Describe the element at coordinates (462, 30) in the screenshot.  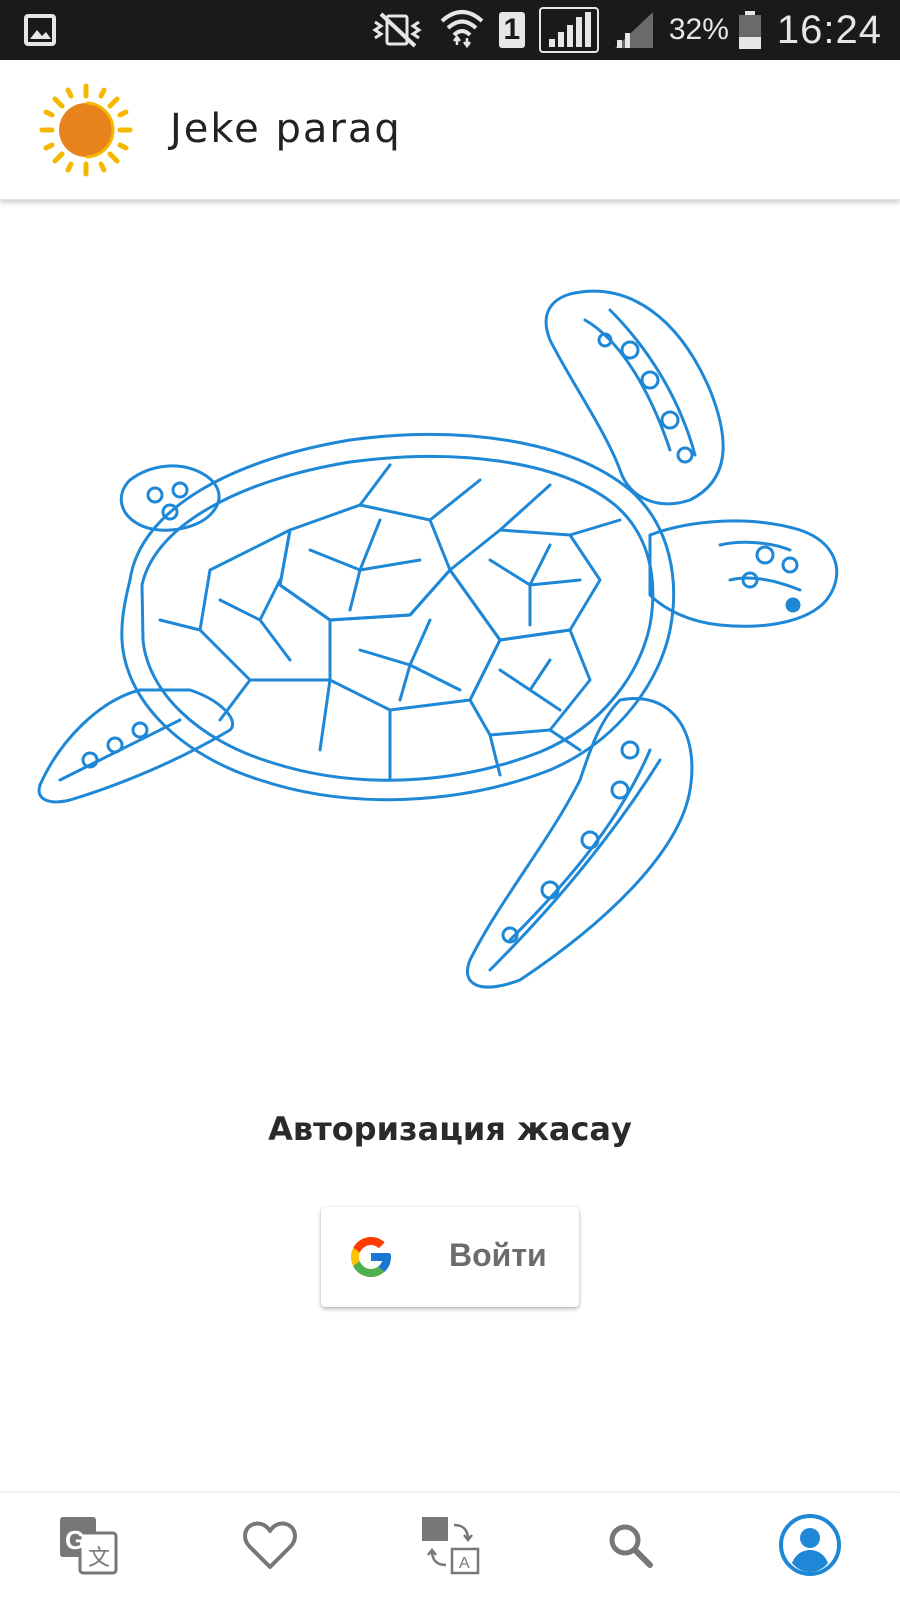
I see `wifi-icon` at that location.